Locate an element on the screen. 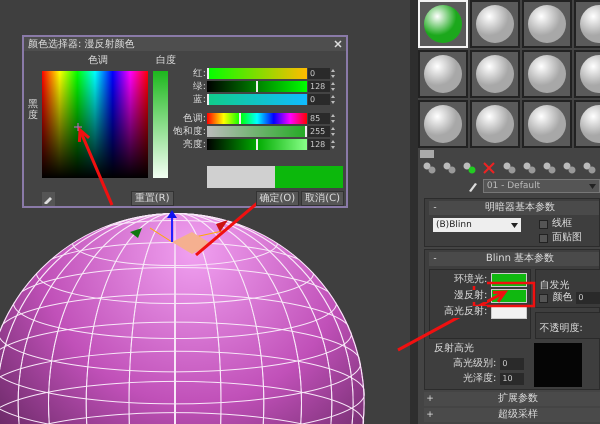  slider-label: 色调: is located at coordinates (194, 118).